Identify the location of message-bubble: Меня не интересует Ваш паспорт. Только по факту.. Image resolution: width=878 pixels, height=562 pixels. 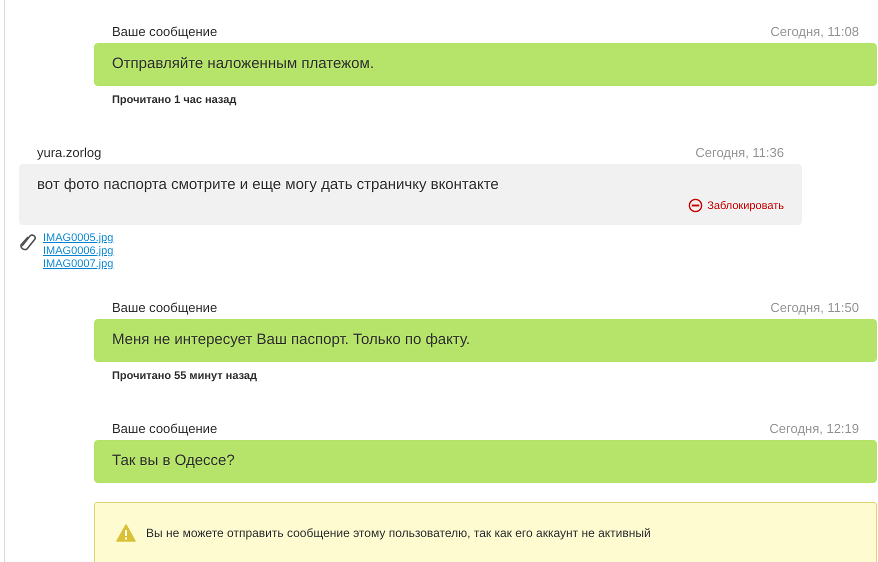
(485, 340).